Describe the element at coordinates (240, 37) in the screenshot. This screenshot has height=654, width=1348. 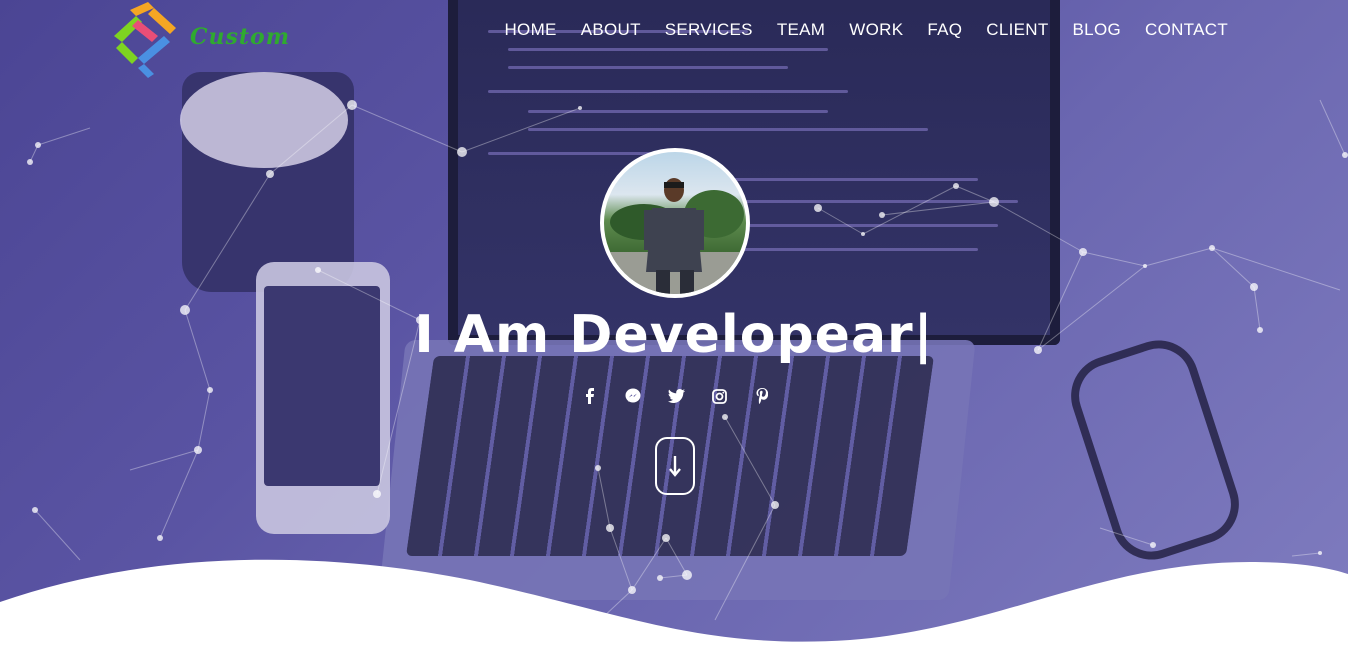
I see `brand-name: Custom` at that location.